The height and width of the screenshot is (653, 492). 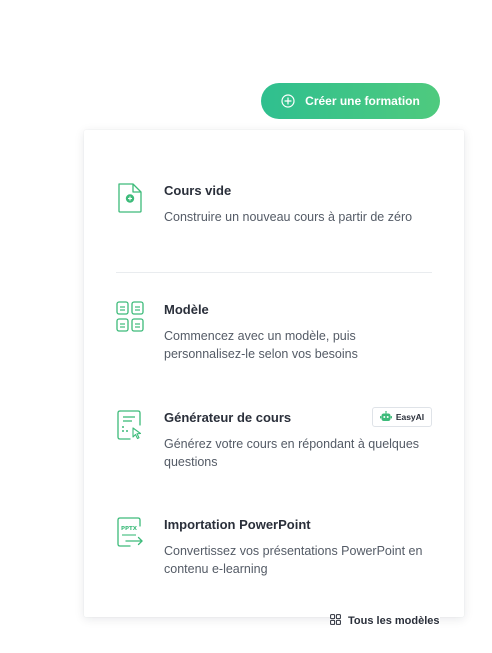 I want to click on template-grid-icon, so click(x=130, y=317).